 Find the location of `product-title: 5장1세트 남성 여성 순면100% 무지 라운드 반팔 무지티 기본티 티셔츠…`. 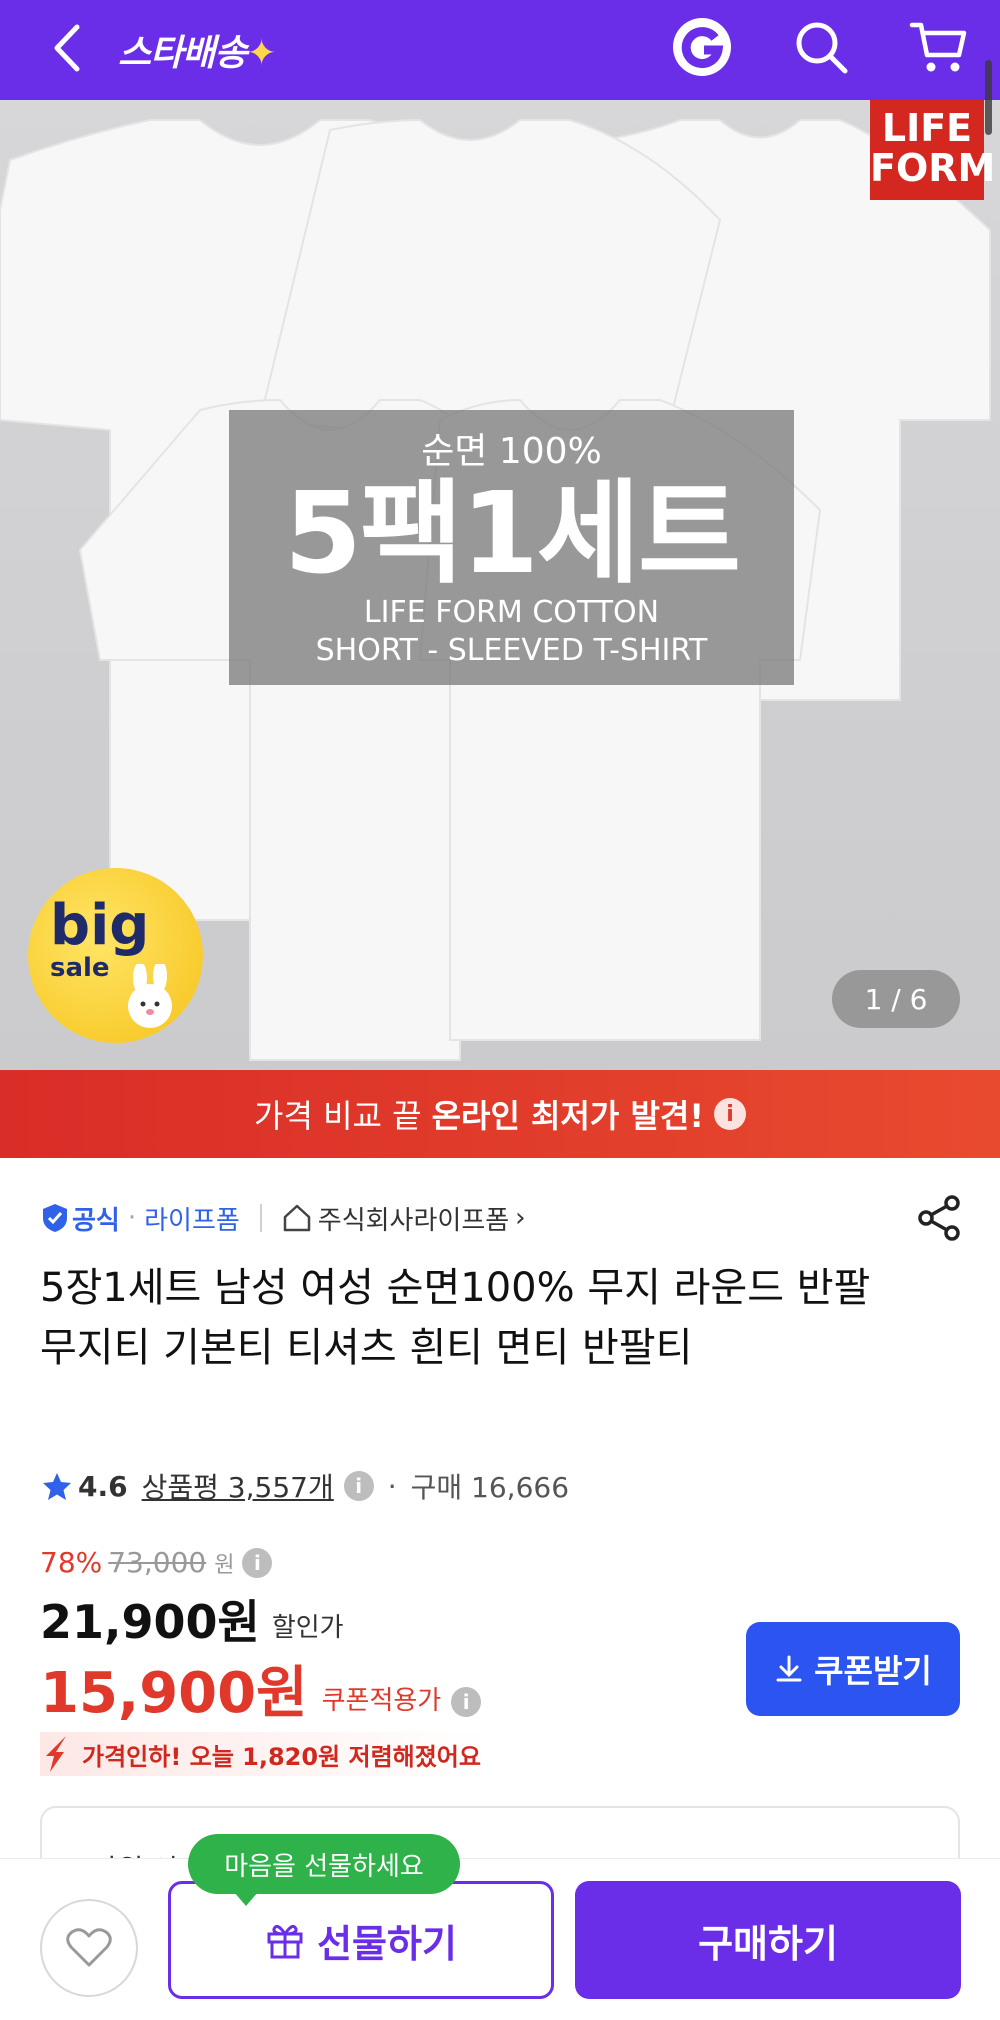

product-title: 5장1세트 남성 여성 순면100% 무지 라운드 반팔 무지티 기본티 티셔츠… is located at coordinates (455, 1318).